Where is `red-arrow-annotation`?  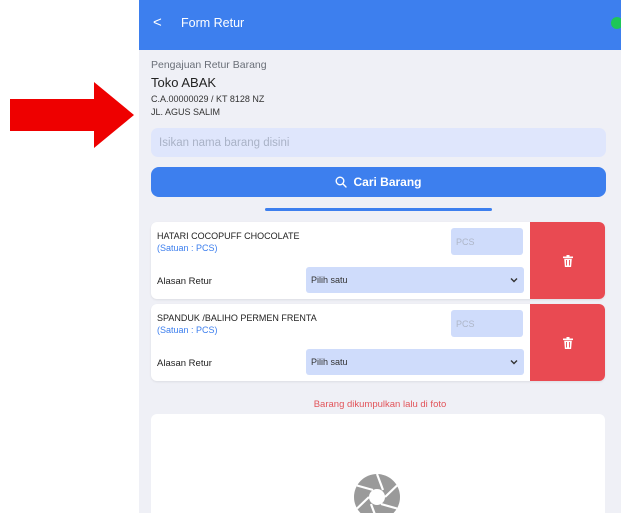
red-arrow-annotation is located at coordinates (72, 115).